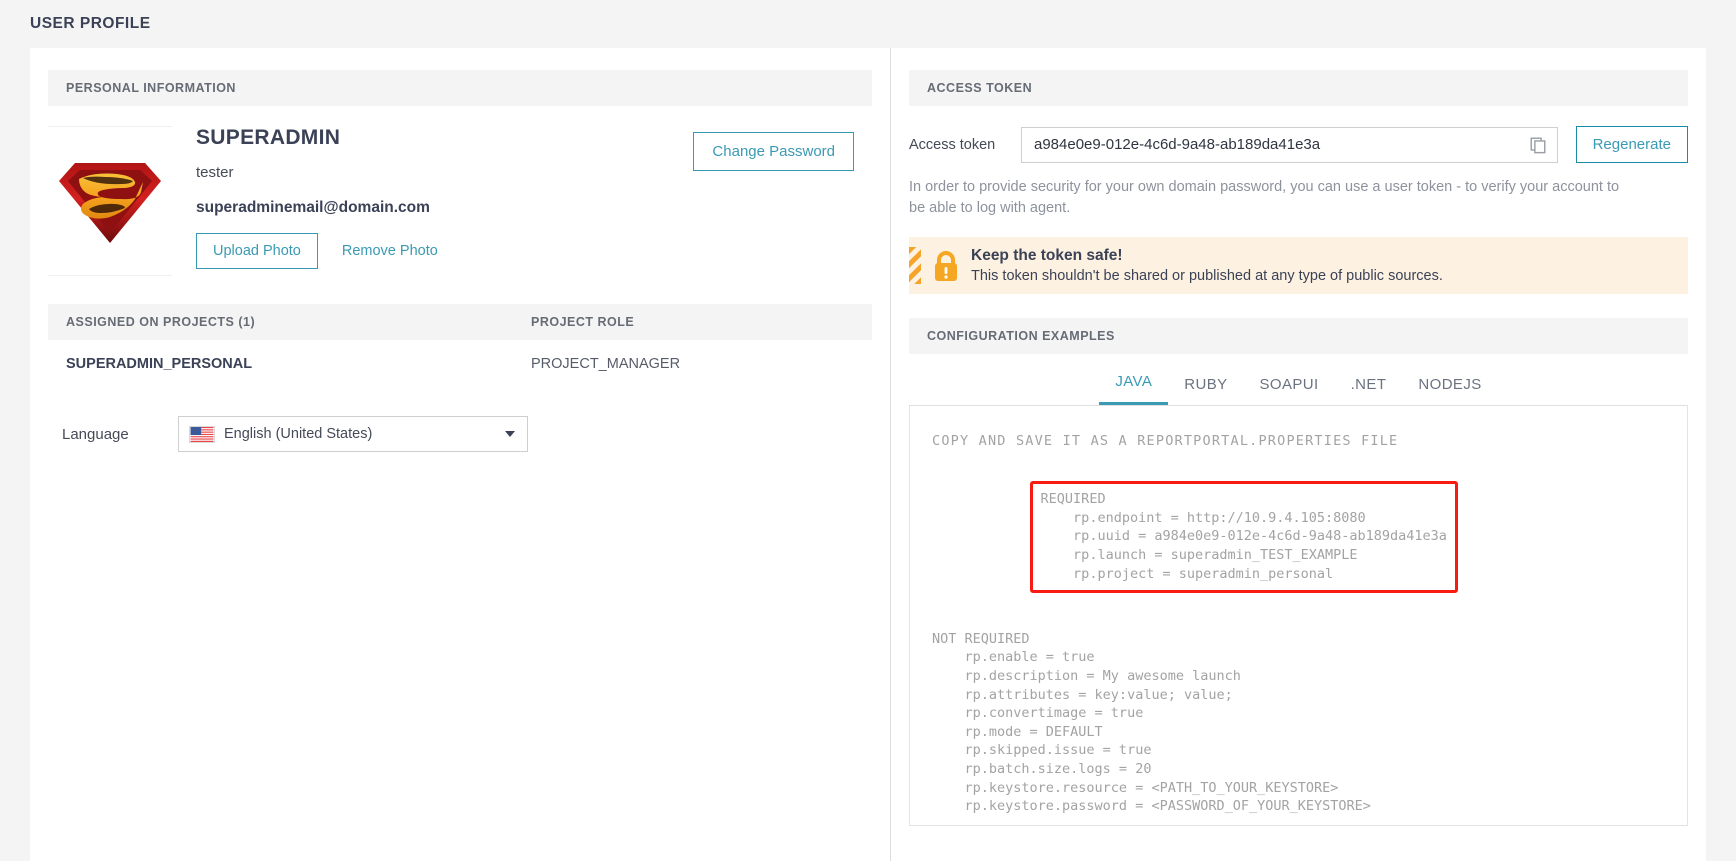  What do you see at coordinates (90, 23) in the screenshot?
I see `page-title: USER PROFILE` at bounding box center [90, 23].